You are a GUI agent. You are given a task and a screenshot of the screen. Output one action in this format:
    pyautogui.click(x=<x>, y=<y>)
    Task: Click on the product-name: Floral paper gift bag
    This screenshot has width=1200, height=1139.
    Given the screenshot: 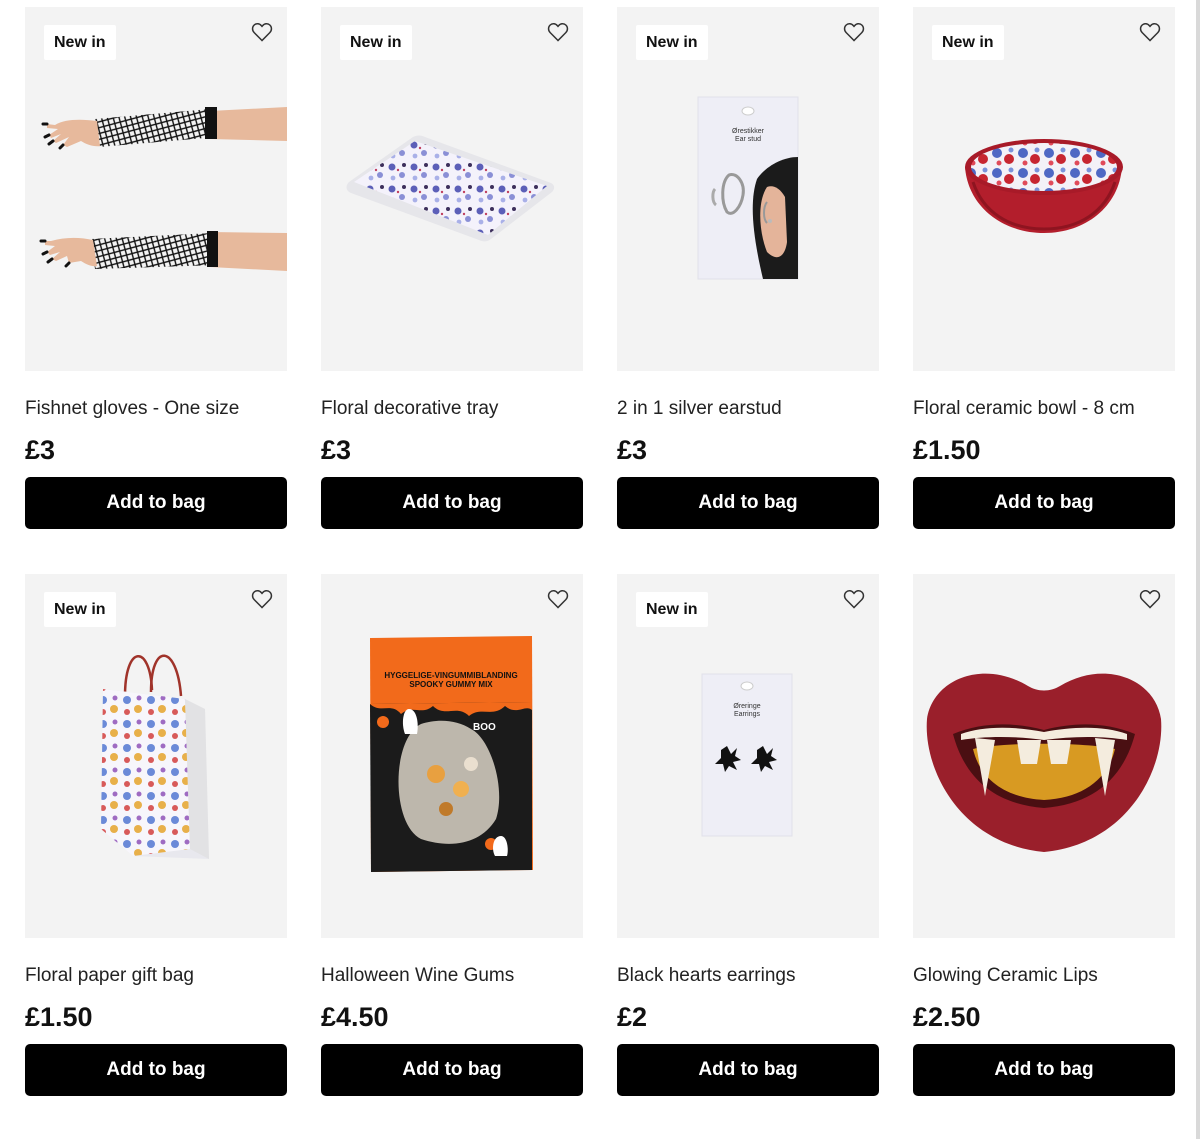 What is the action you would take?
    pyautogui.click(x=156, y=976)
    